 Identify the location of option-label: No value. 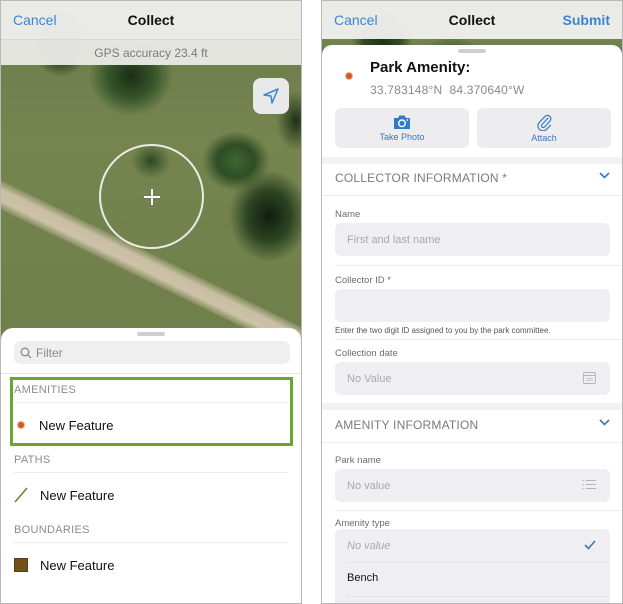
(369, 546).